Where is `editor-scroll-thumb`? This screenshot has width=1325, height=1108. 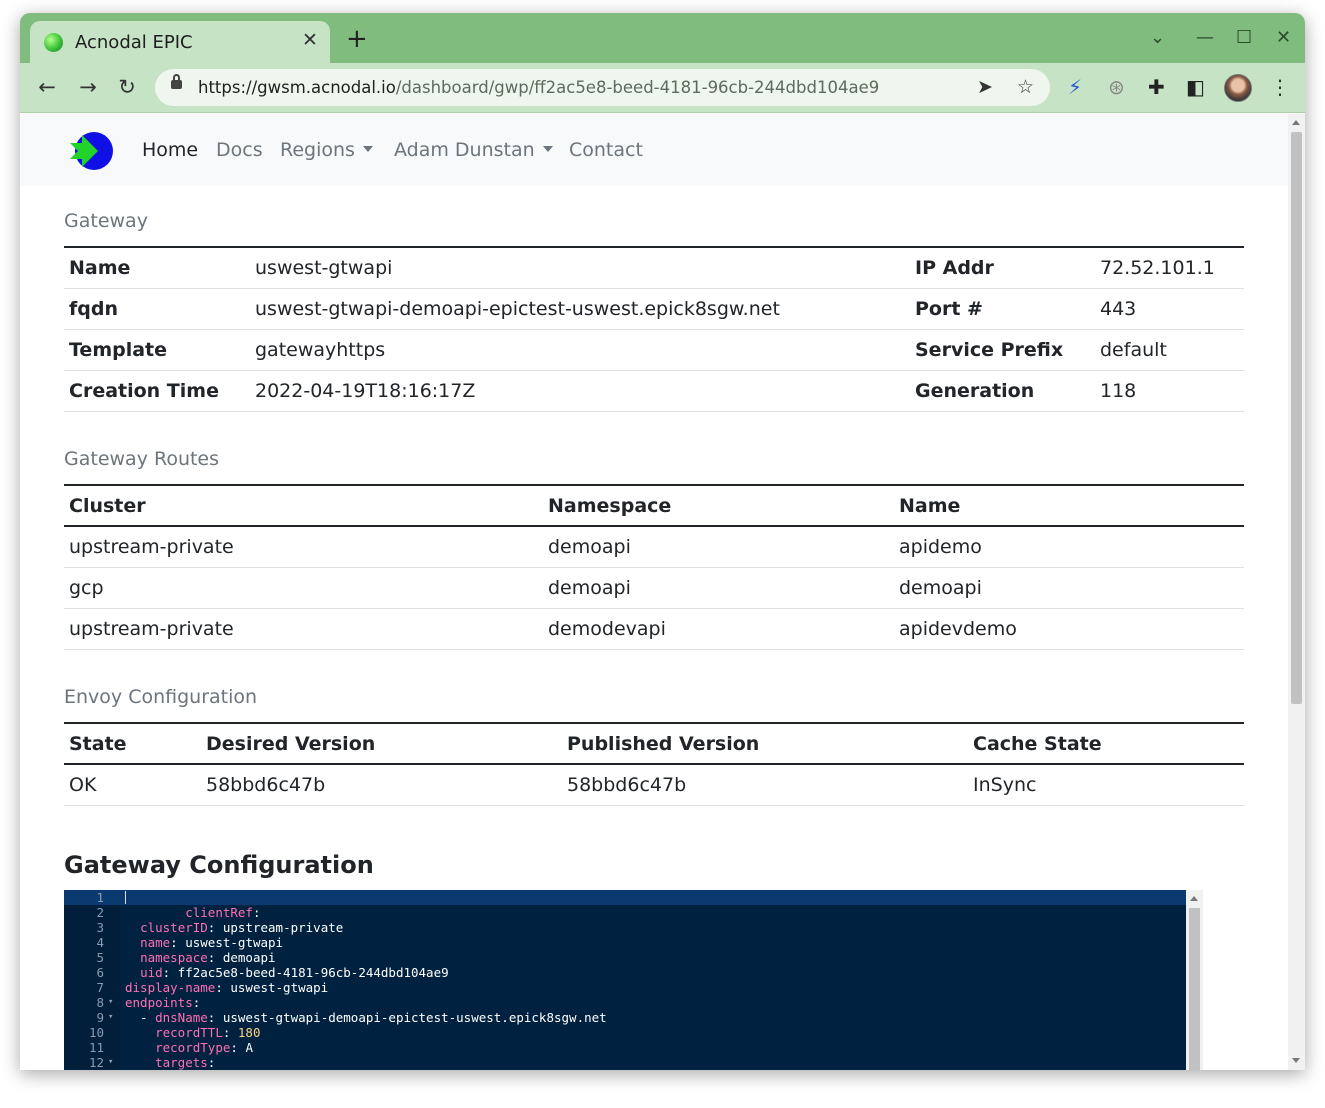 editor-scroll-thumb is located at coordinates (1194, 989).